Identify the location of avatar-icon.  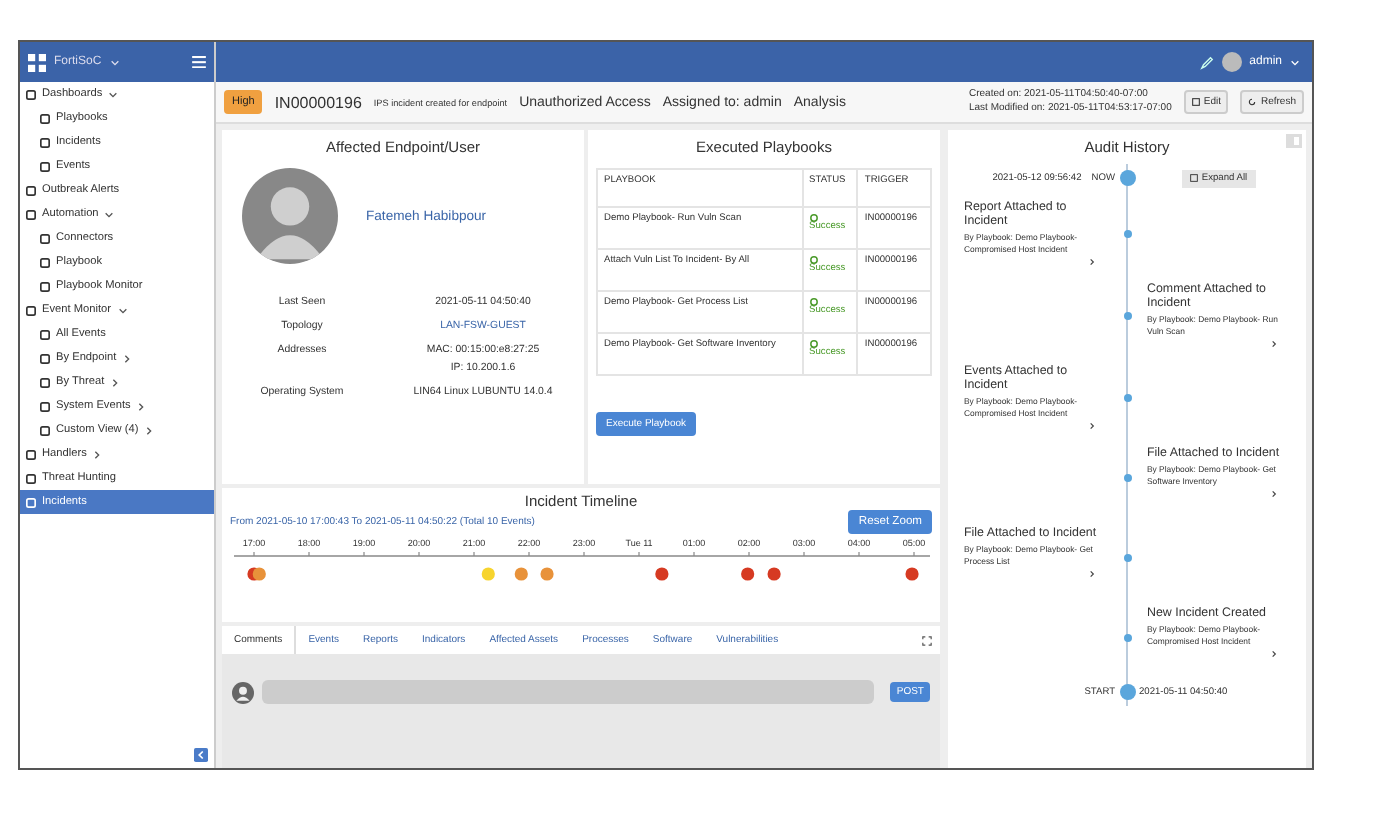
(1231, 62).